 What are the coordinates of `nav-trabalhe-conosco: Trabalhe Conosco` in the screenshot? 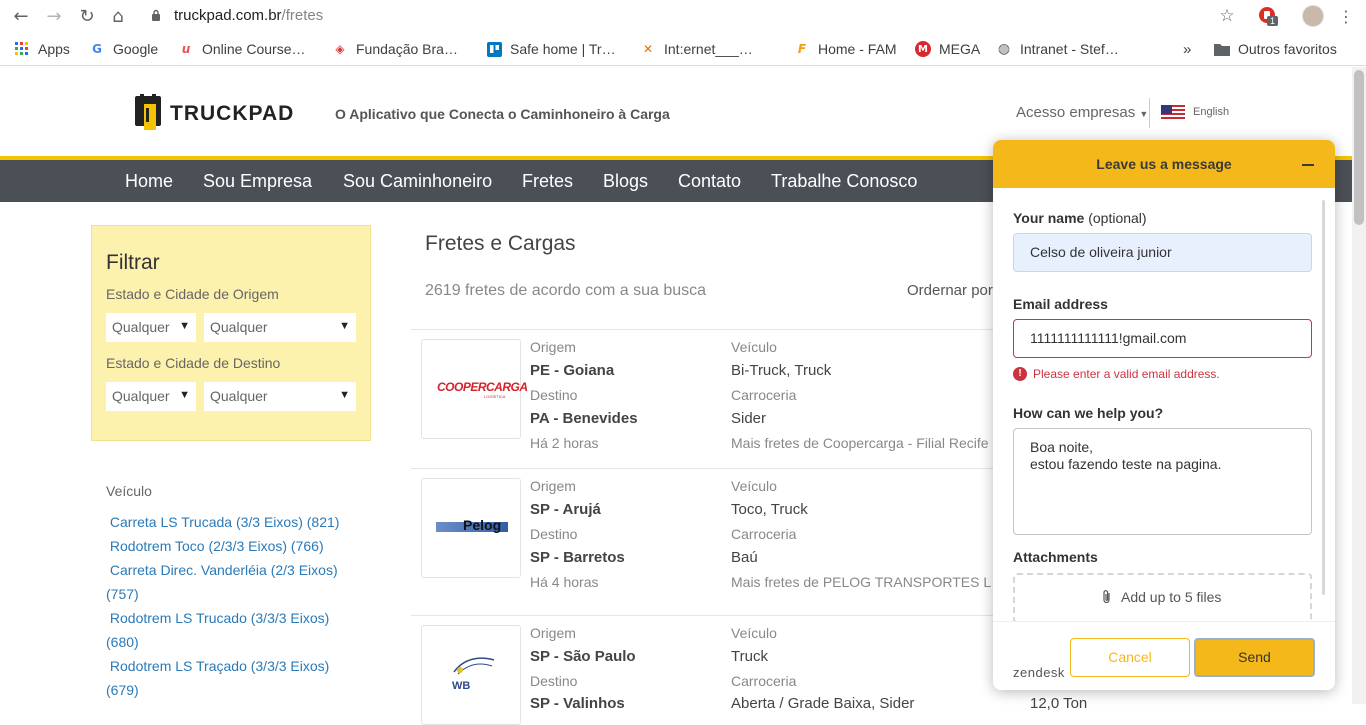 It's located at (844, 181).